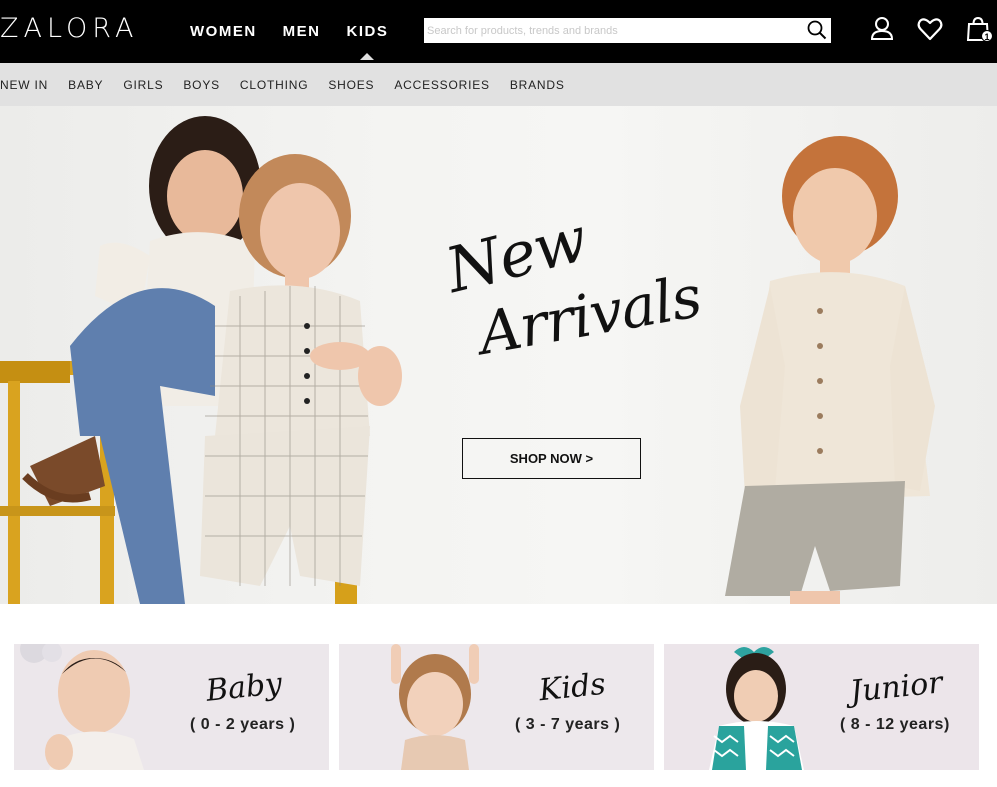  I want to click on gender-nav: WOMEN MEN KIDS, so click(289, 31).